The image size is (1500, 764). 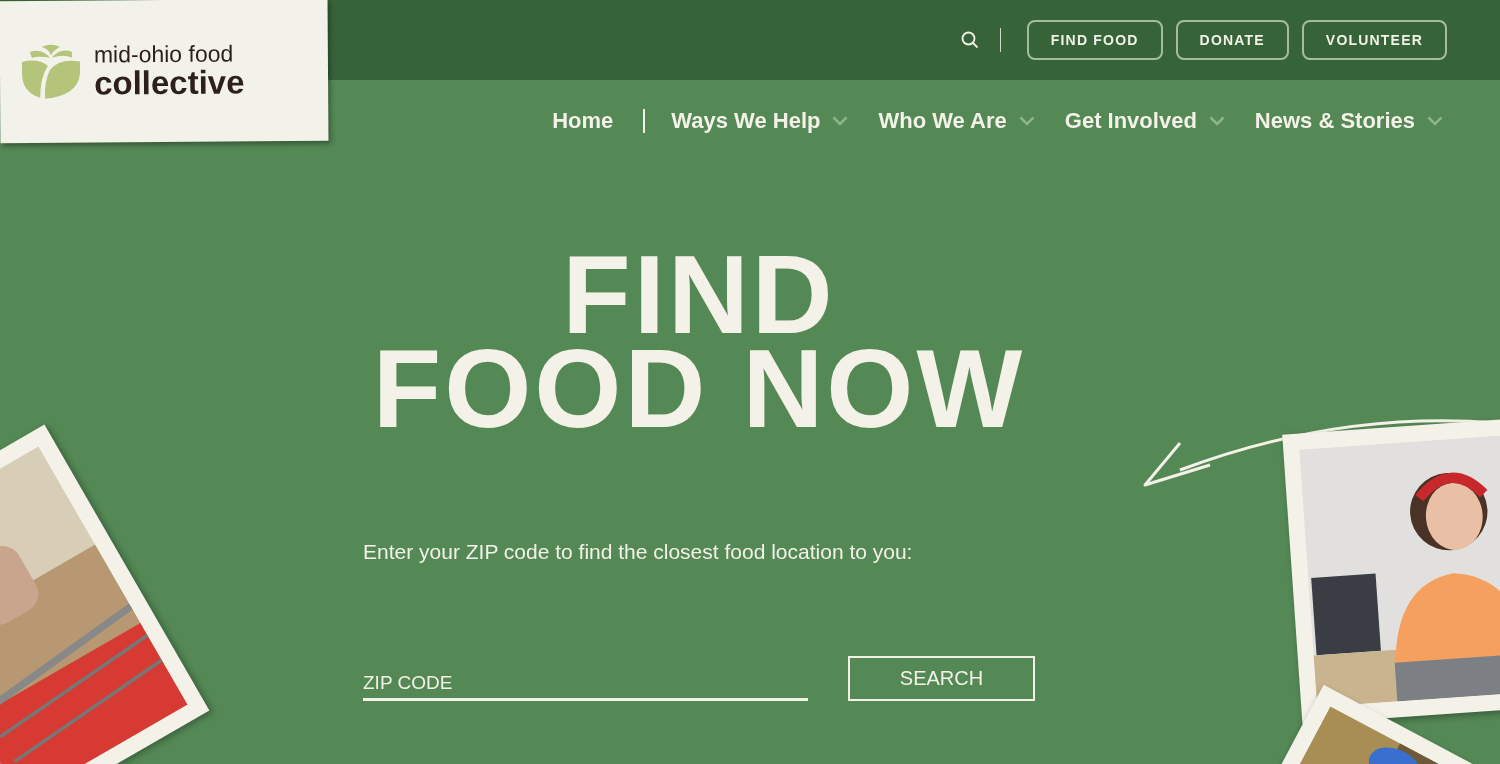 I want to click on nav-link: Get Involved, so click(x=1129, y=121).